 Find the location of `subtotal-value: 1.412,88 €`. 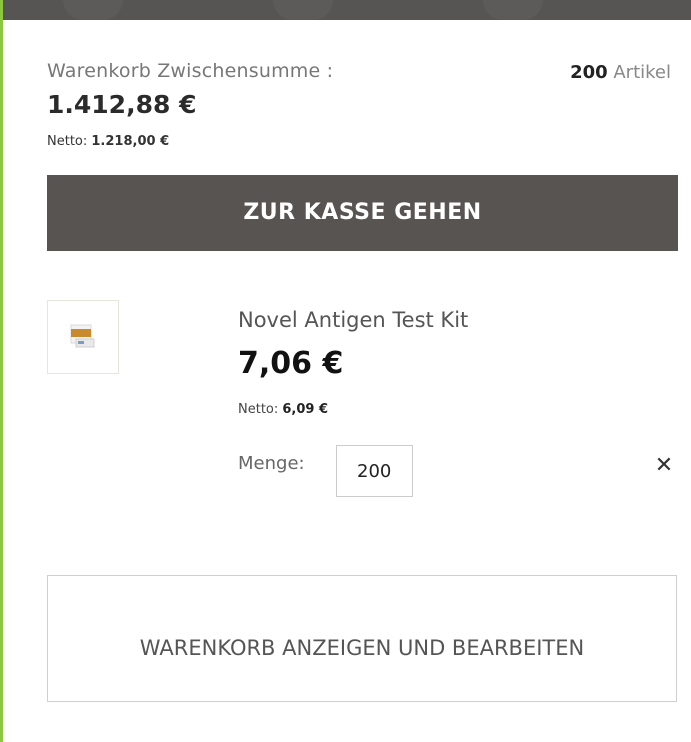

subtotal-value: 1.412,88 € is located at coordinates (122, 104).